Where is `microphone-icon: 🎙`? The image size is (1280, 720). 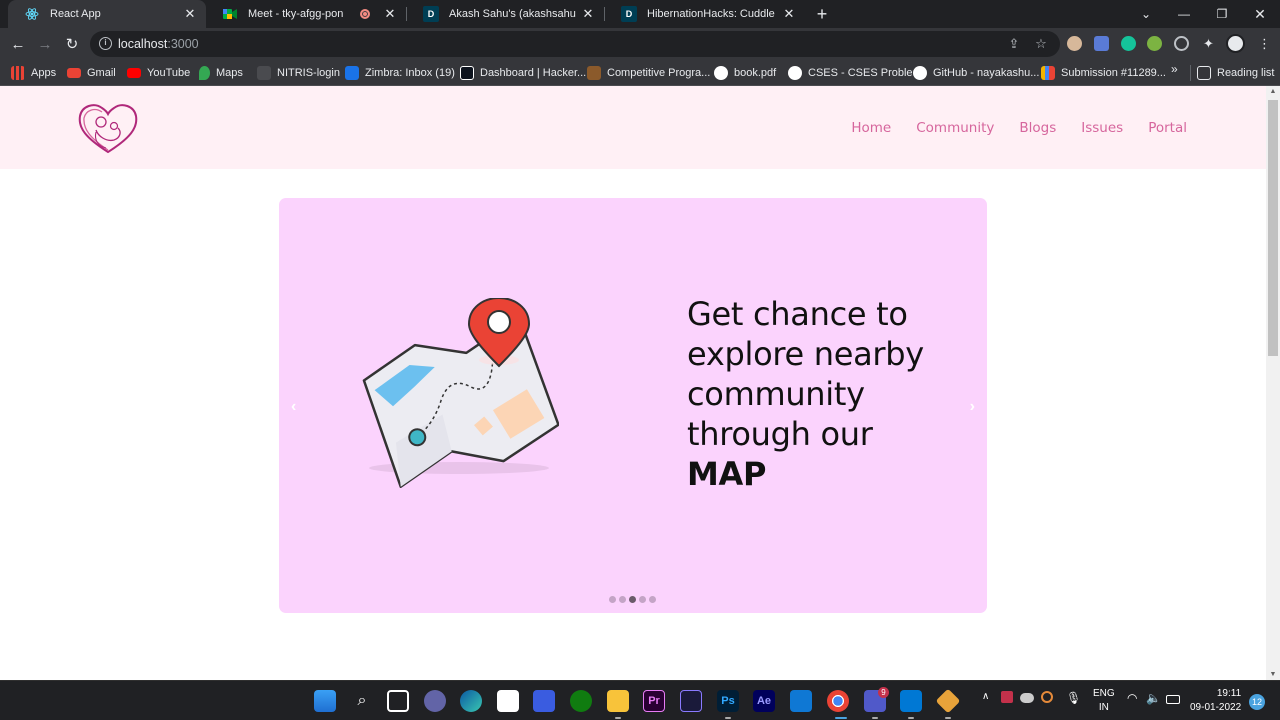 microphone-icon: 🎙 is located at coordinates (1073, 698).